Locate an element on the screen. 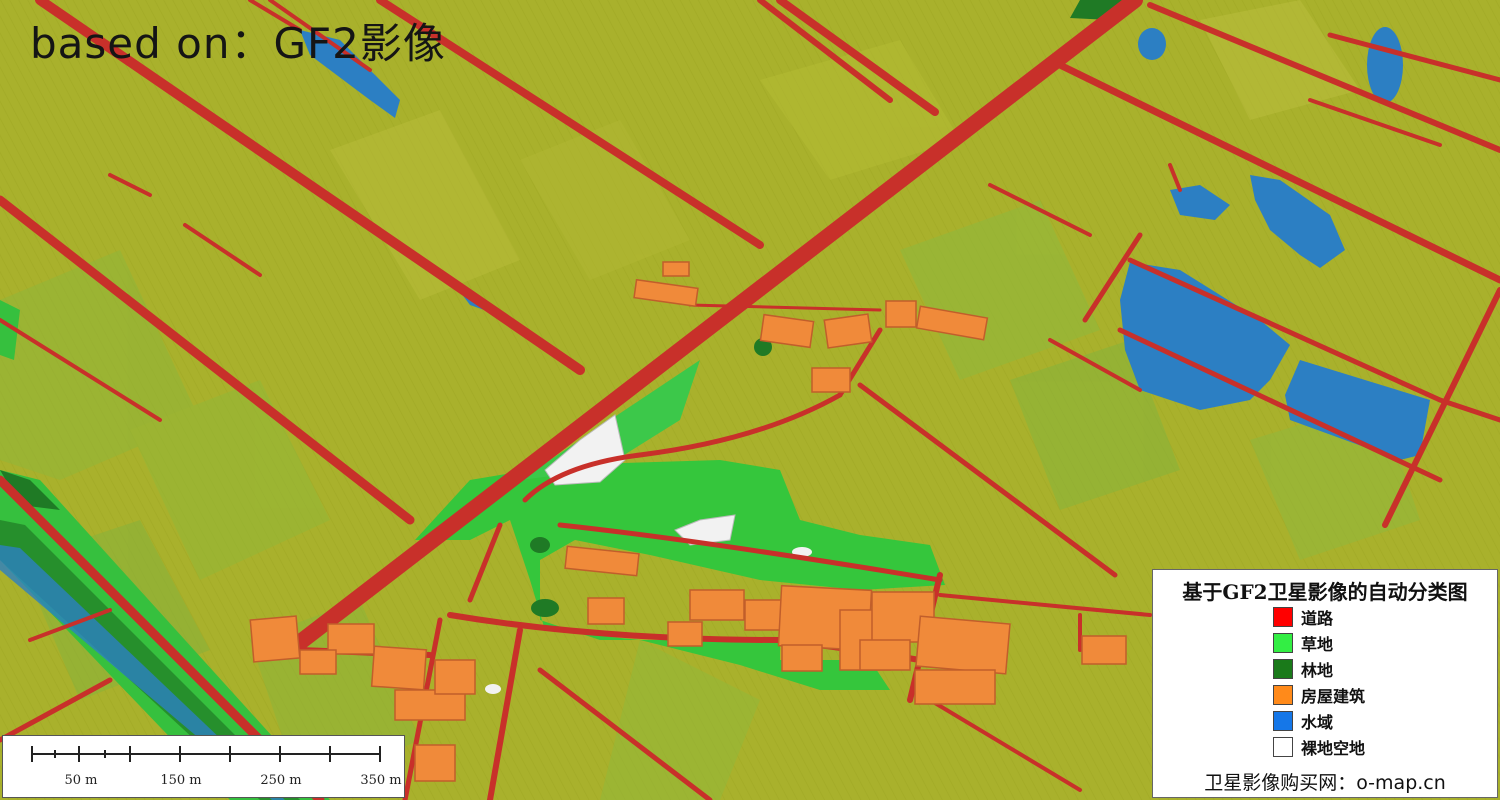 This screenshot has height=800, width=1500. legend-swatch-bare-land is located at coordinates (1283, 747).